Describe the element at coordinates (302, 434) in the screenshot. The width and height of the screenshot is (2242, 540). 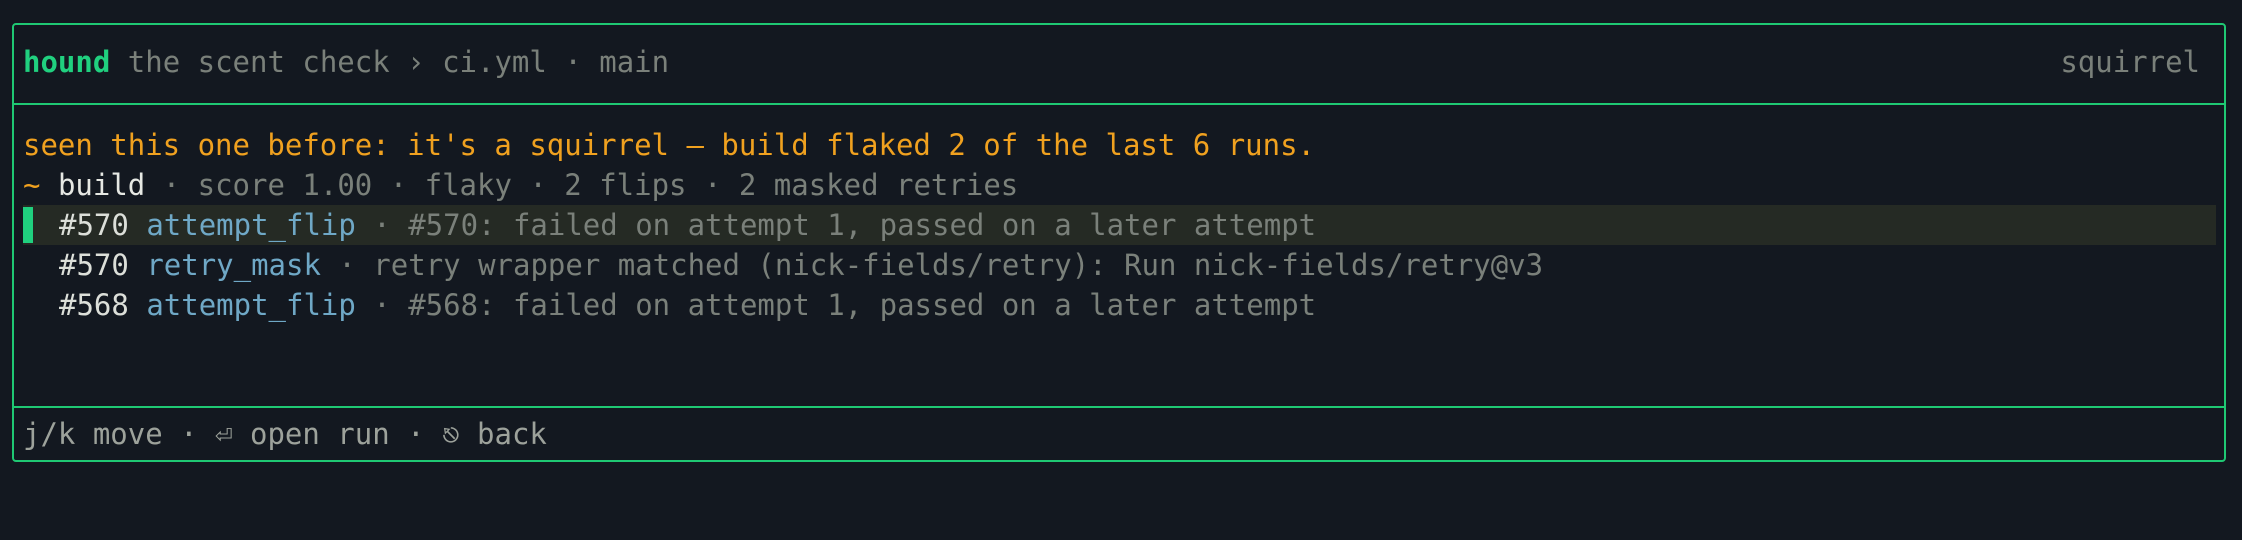
I see `hint-open-run: ⏎ open run` at that location.